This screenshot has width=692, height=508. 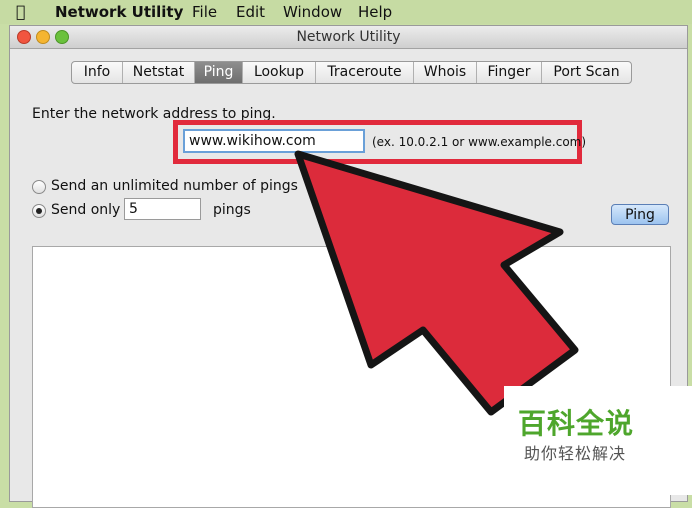 I want to click on watermark-subtitle: 助你轻松解决, so click(x=575, y=453).